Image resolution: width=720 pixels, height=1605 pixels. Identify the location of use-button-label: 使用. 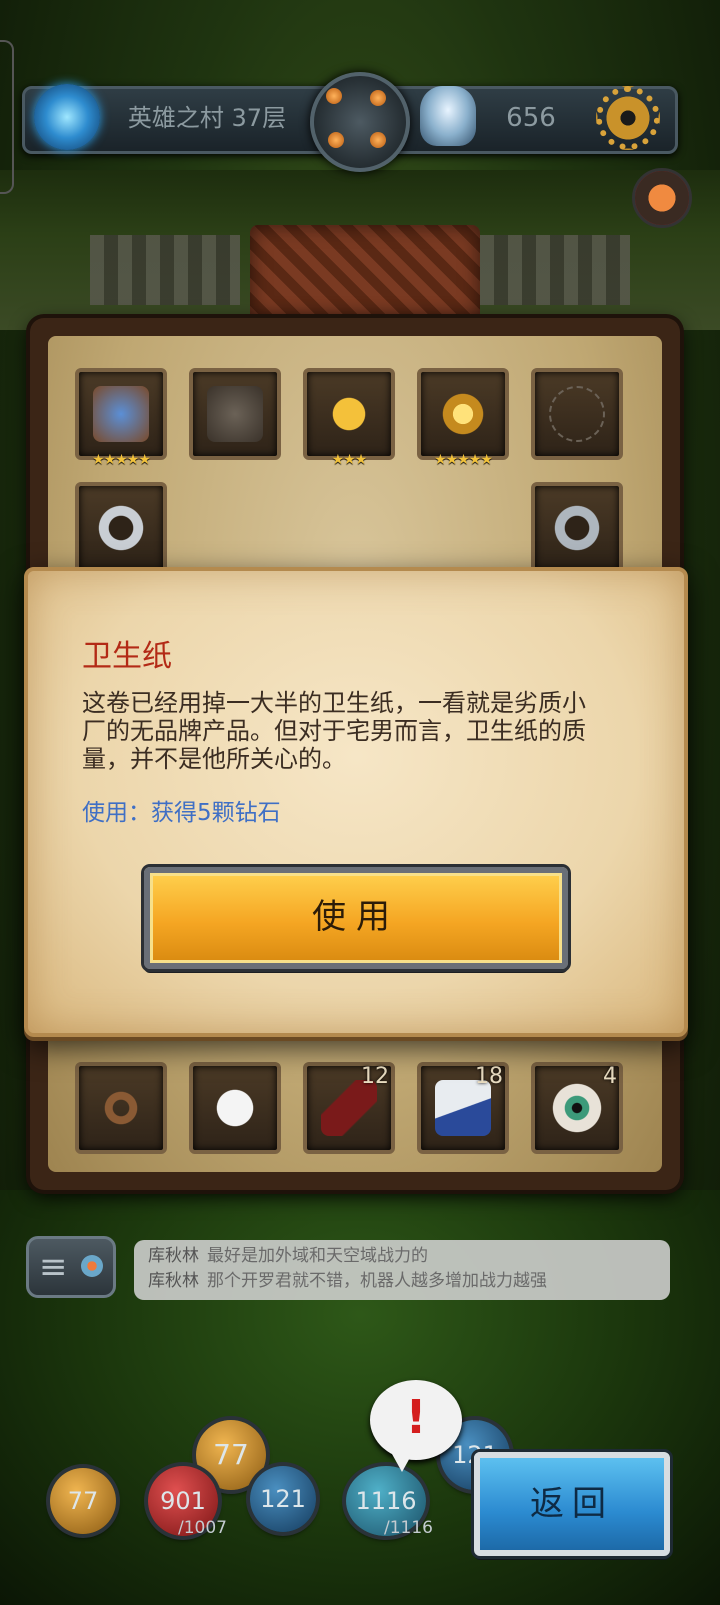
(356, 917).